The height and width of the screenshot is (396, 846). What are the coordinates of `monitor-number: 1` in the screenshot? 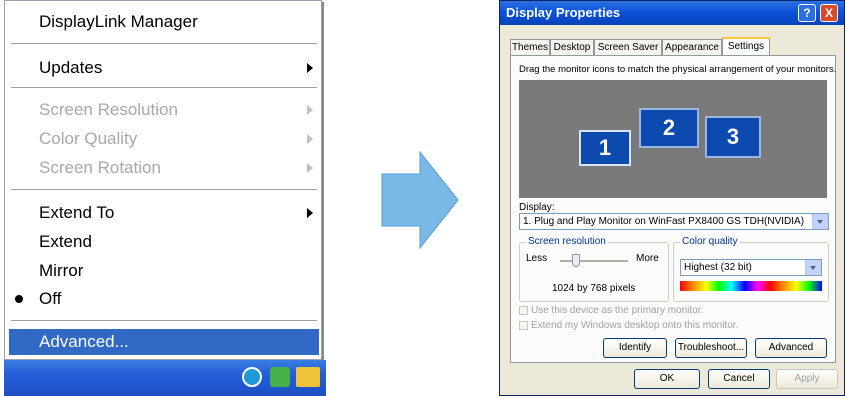 It's located at (605, 147).